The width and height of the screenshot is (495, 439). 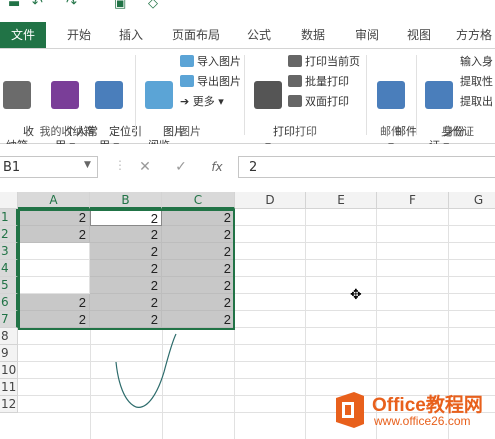 What do you see at coordinates (198, 200) in the screenshot?
I see `column-header-c: C` at bounding box center [198, 200].